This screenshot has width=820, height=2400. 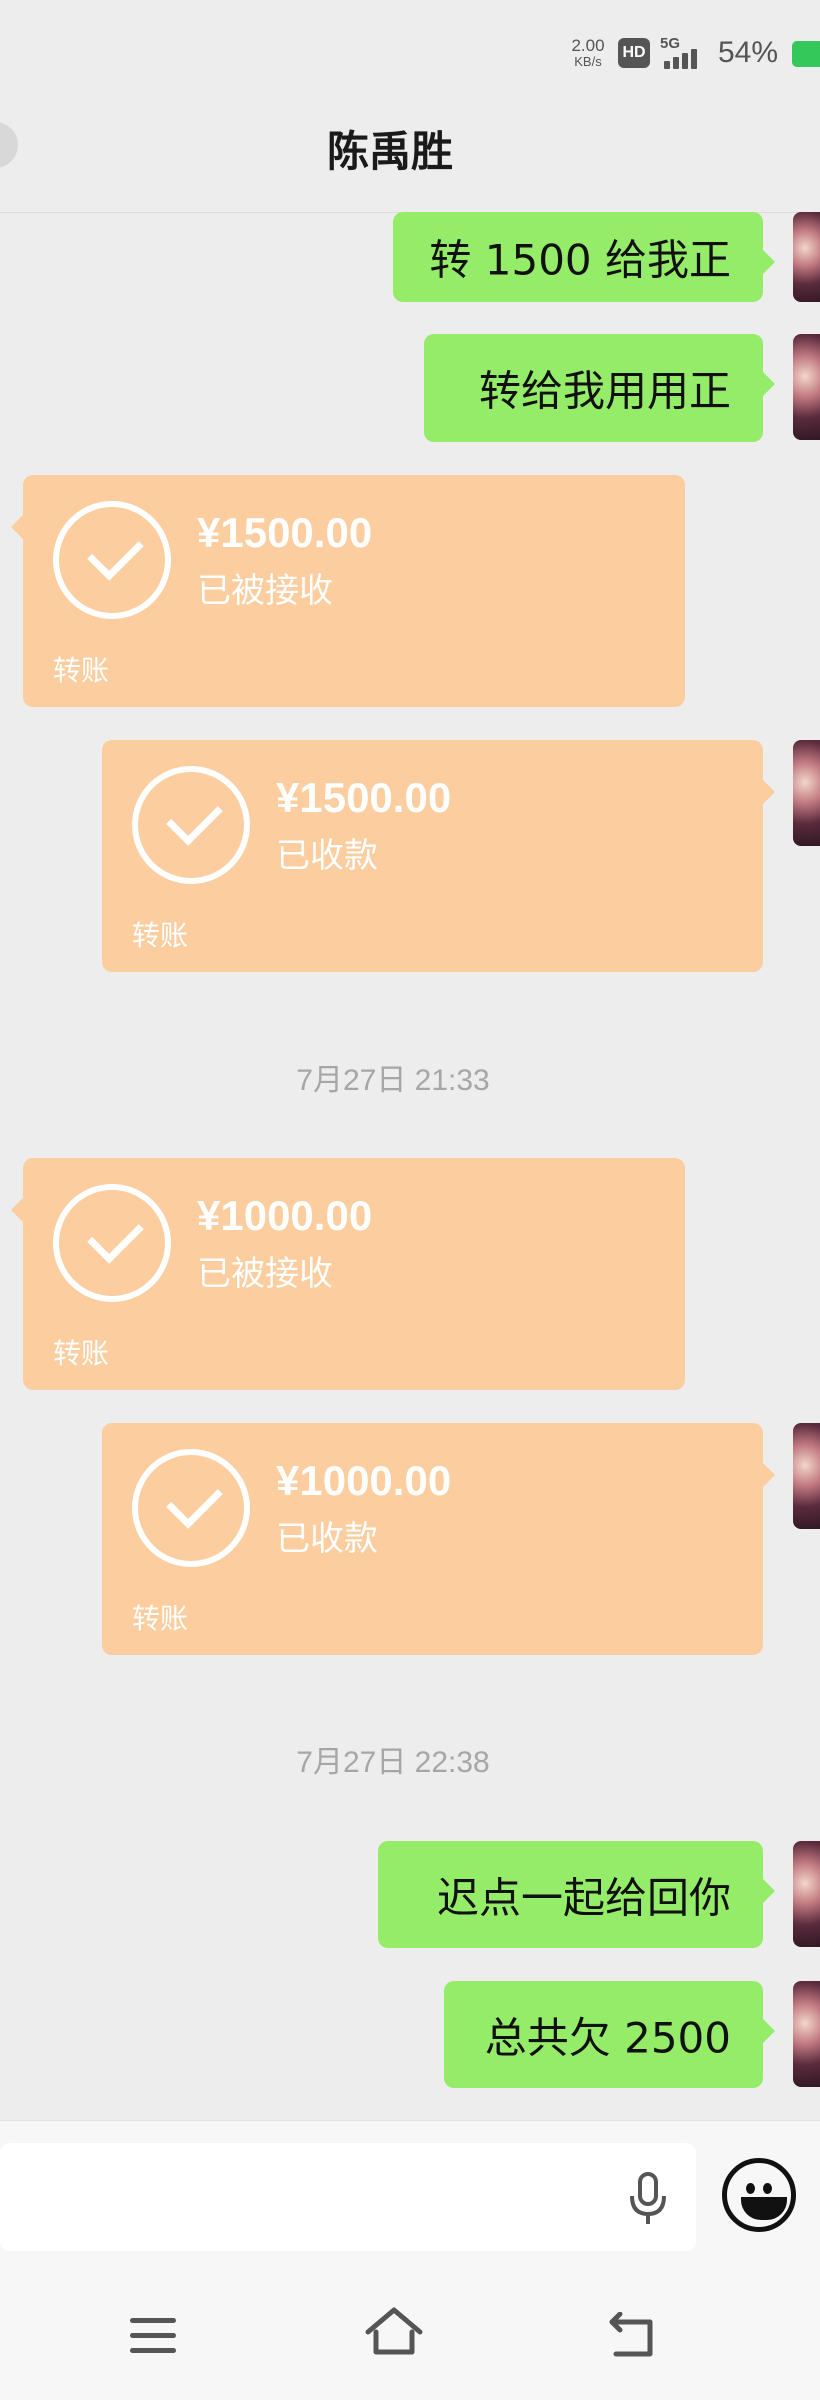 I want to click on transfer-card: ¥1000.00 已收款 转账, so click(x=438, y=1539).